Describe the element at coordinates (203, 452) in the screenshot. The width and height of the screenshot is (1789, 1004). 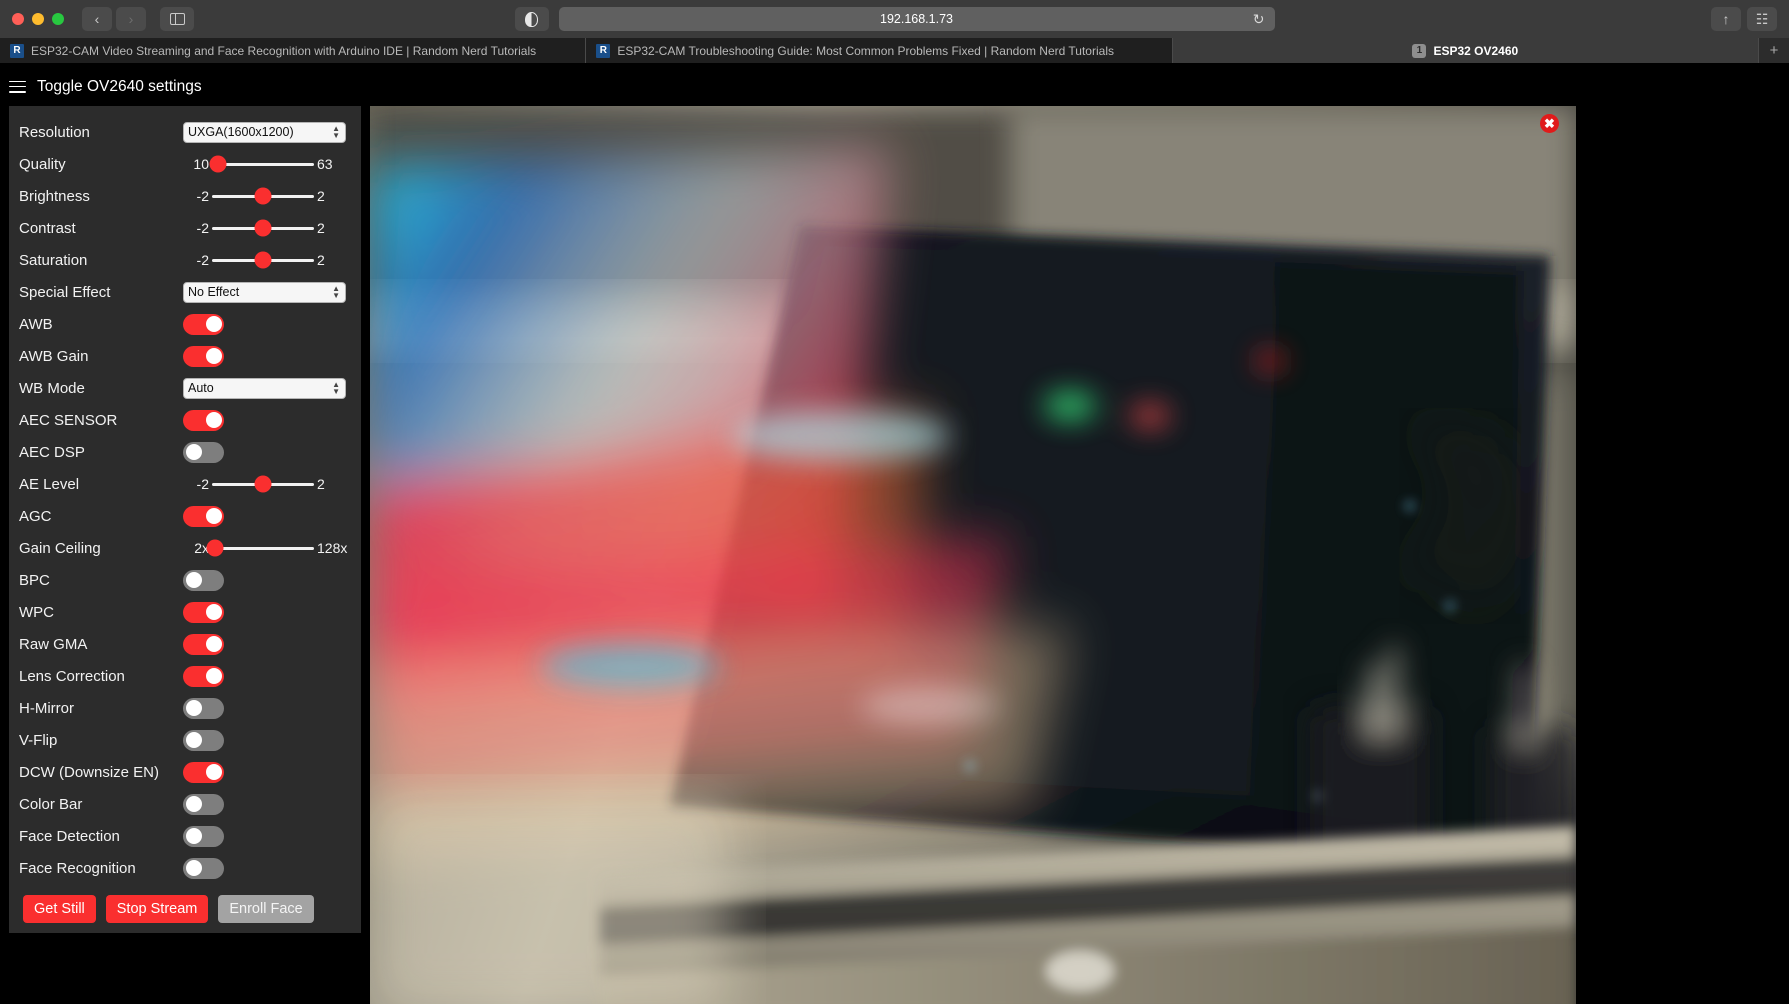
I see `toggle-aec-dsp` at that location.